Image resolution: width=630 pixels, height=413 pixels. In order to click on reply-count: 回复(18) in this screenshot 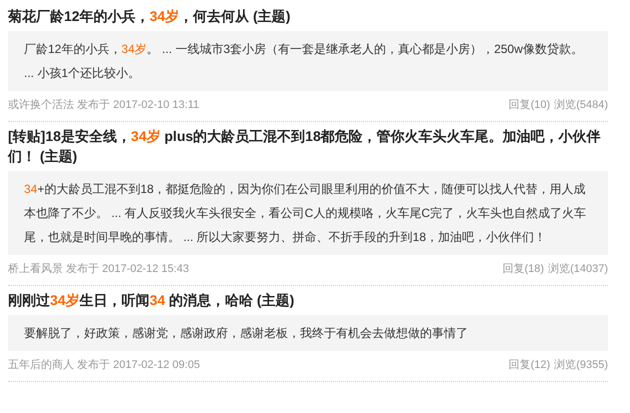, I will do `click(523, 269)`.